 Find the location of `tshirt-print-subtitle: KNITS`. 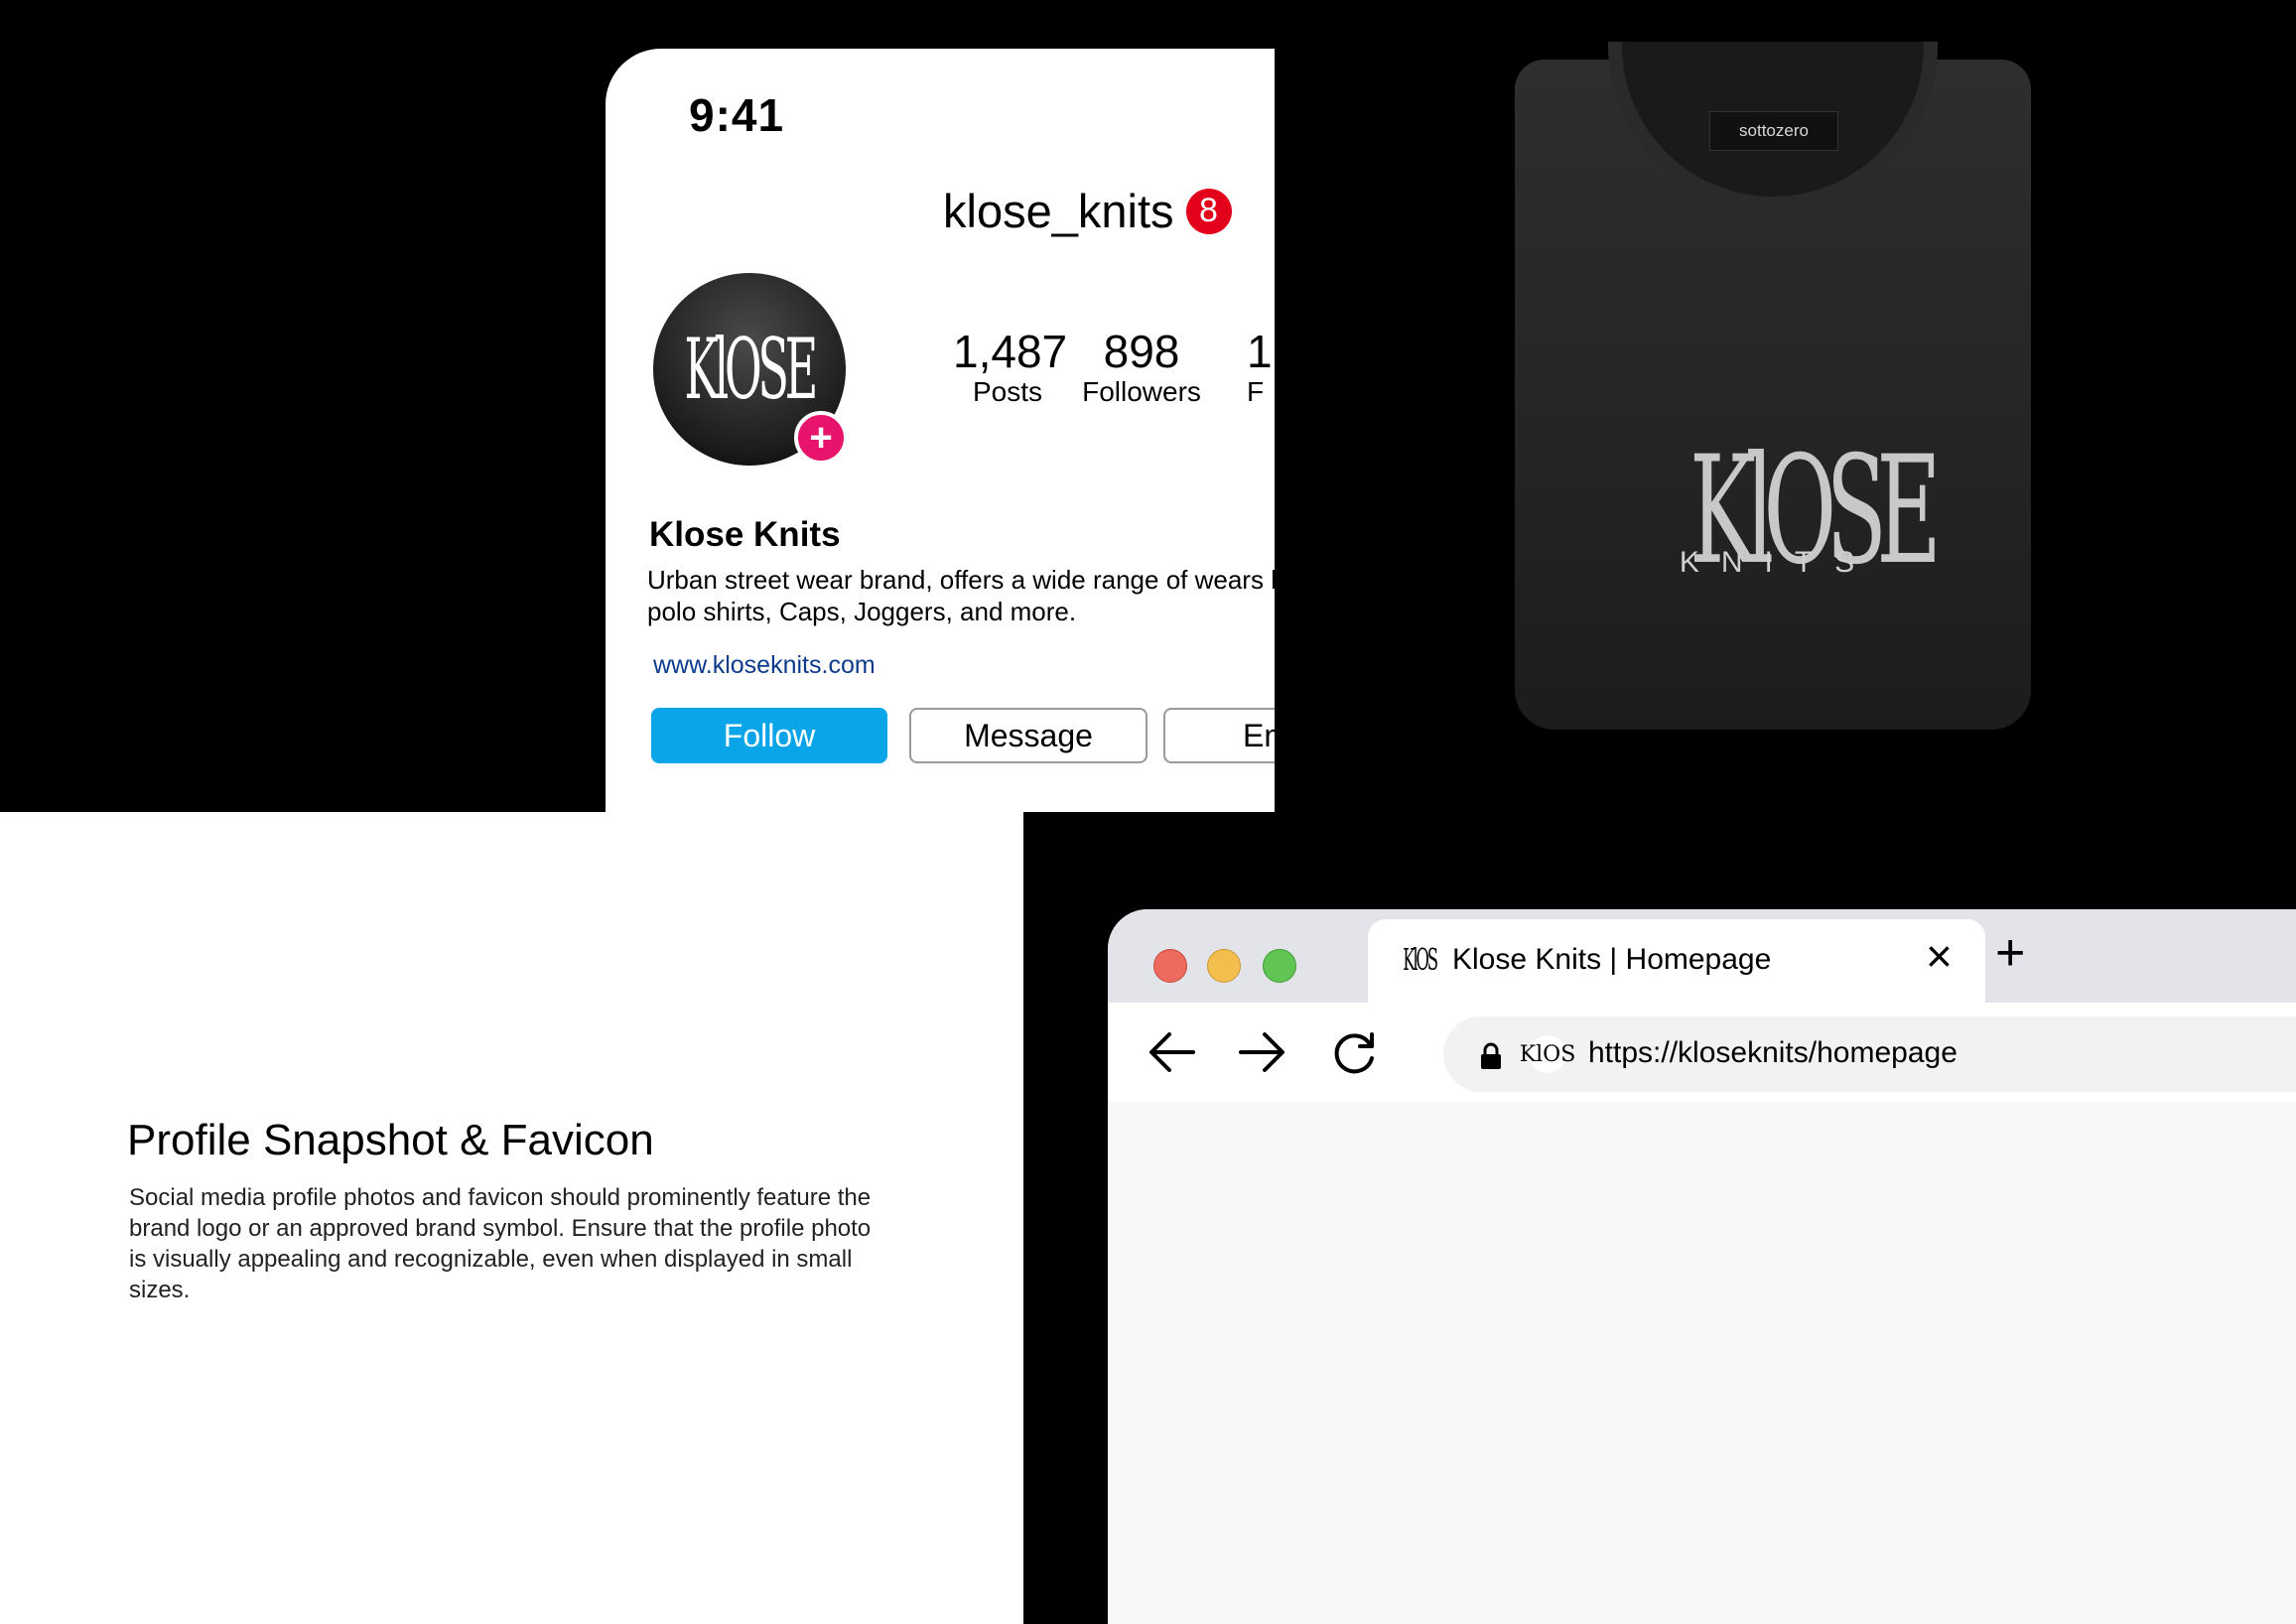

tshirt-print-subtitle: KNITS is located at coordinates (1778, 562).